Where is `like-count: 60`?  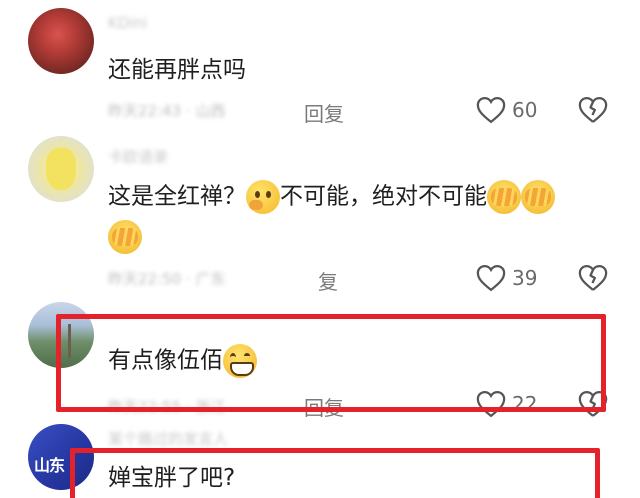 like-count: 60 is located at coordinates (525, 110).